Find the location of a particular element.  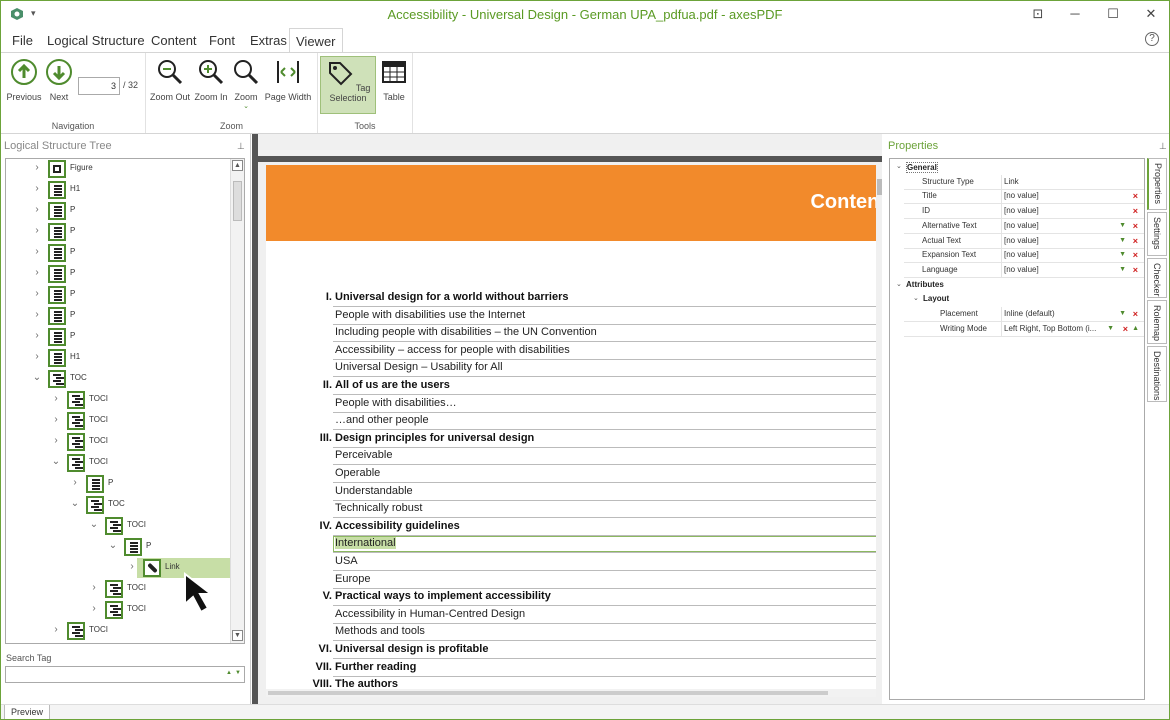

tab-viewer: Viewer is located at coordinates (316, 40).